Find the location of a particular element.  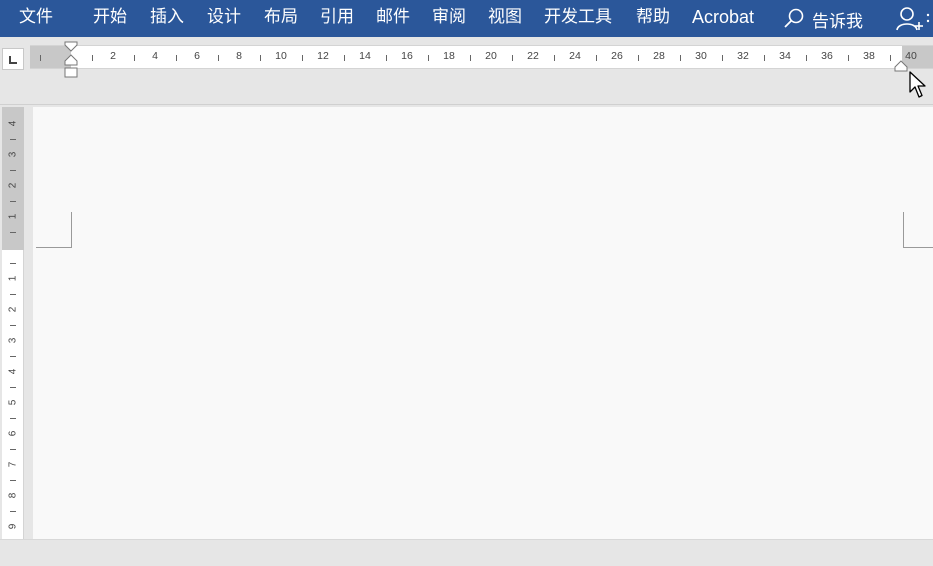

ruler-number: 10 is located at coordinates (281, 56).